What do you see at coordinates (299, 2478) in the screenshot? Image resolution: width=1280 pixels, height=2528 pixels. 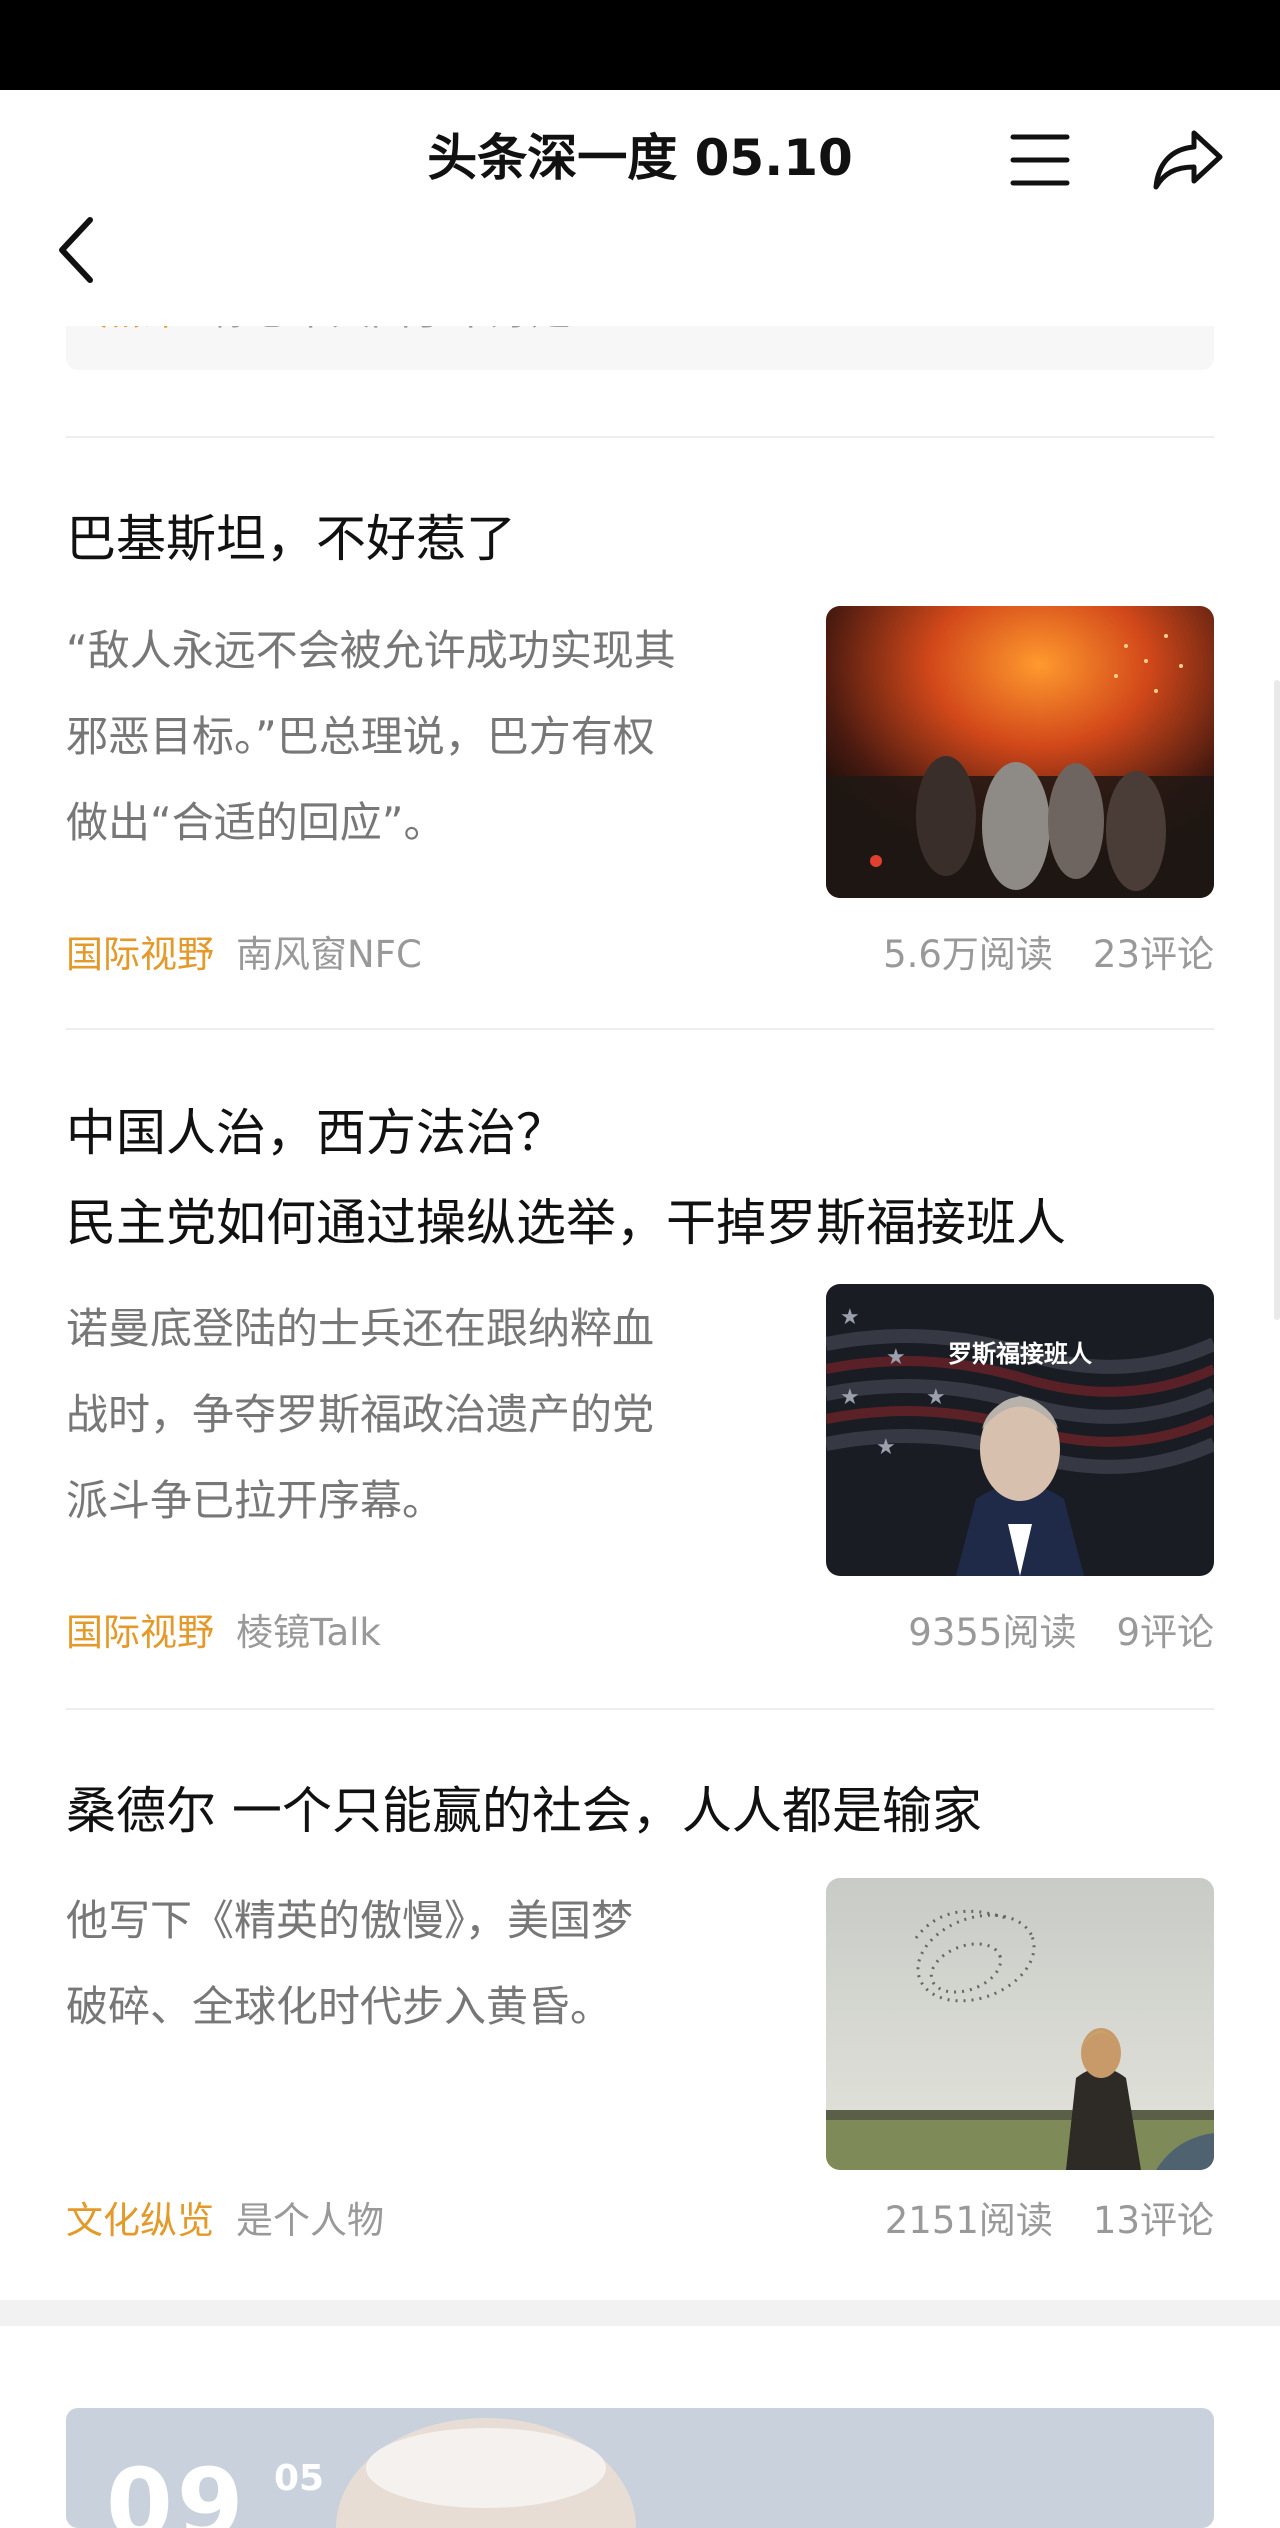 I see `issue-month: 05` at bounding box center [299, 2478].